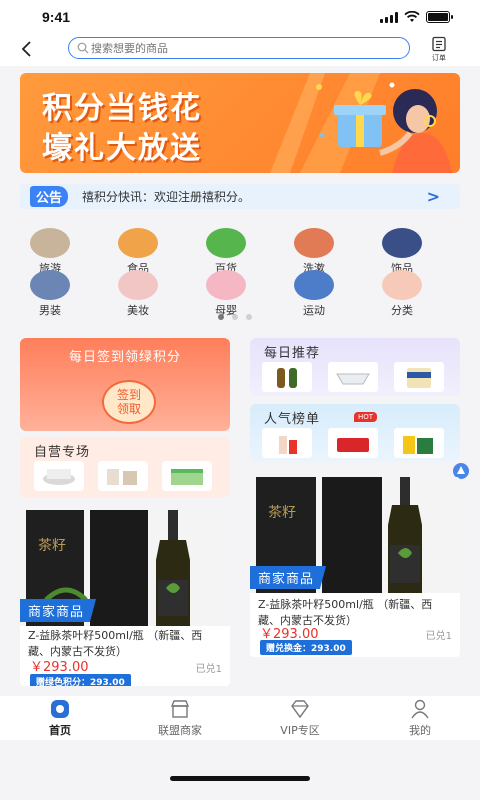 Image resolution: width=480 pixels, height=800 pixels. Describe the element at coordinates (300, 709) in the screenshot. I see `diamond-icon` at that location.